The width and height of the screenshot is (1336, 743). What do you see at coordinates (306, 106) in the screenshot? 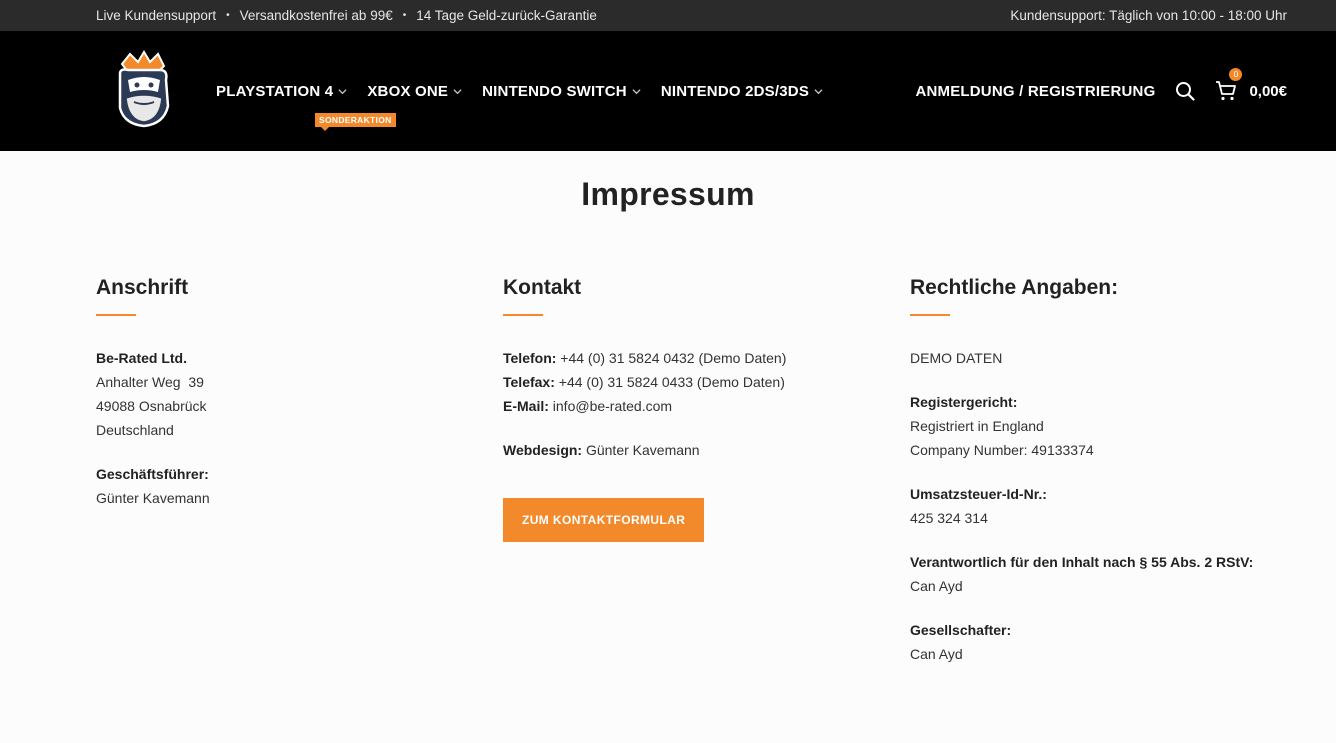
I see `nav-playstation-4: SONDERAKTION PLAYSTATION 4` at bounding box center [306, 106].